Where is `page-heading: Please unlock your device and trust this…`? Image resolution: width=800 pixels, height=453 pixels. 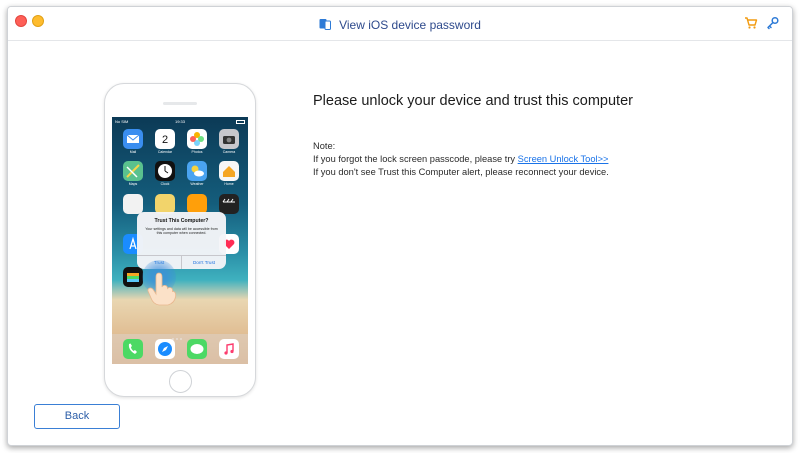
page-heading: Please unlock your device and trust this… is located at coordinates (473, 101).